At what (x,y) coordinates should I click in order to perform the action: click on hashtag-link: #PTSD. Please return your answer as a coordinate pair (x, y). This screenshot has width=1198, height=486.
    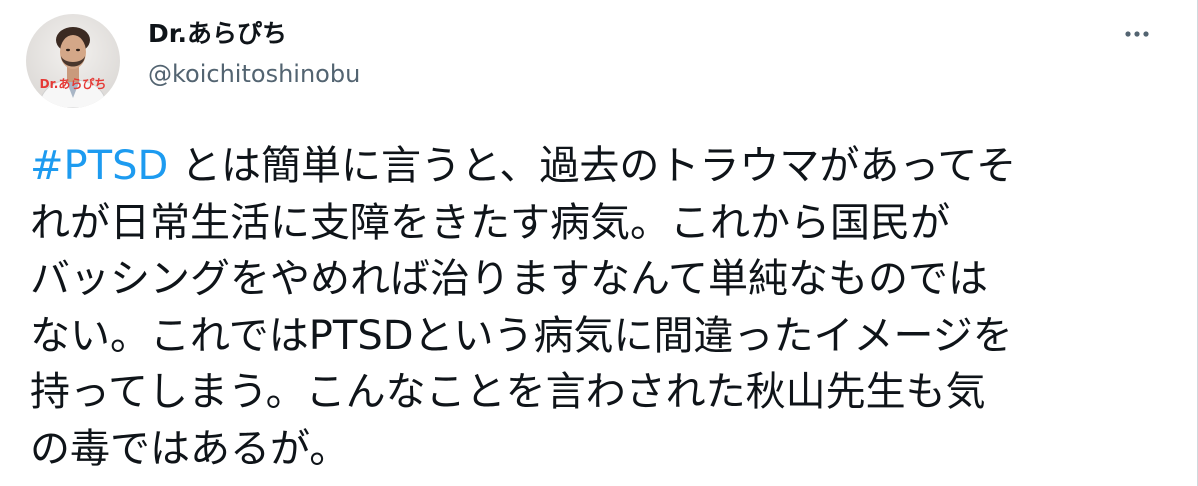
    Looking at the image, I should click on (99, 166).